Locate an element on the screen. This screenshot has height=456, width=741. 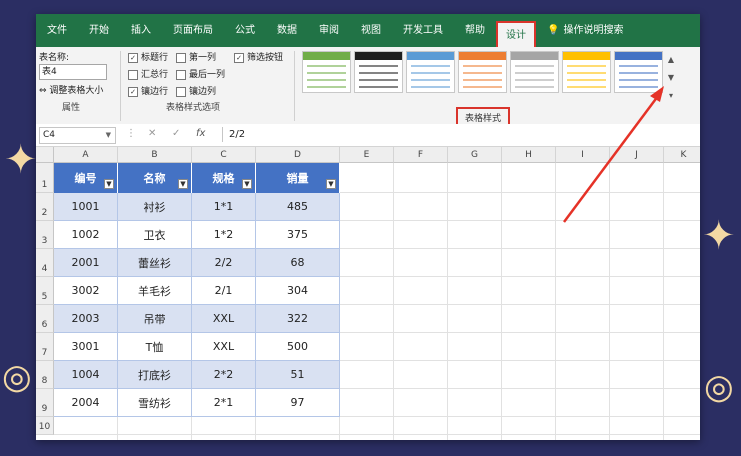
red-arrow-annotation is located at coordinates (613, 154).